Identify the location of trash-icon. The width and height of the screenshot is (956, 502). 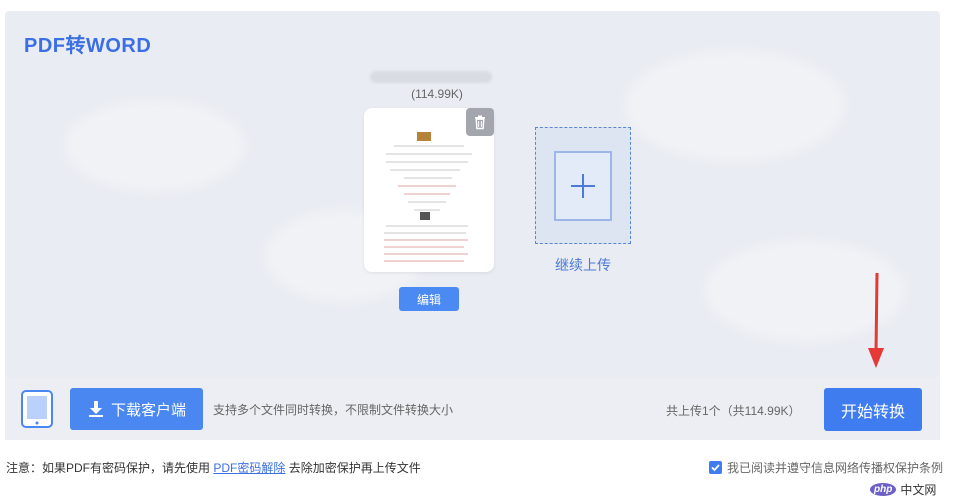
(480, 122).